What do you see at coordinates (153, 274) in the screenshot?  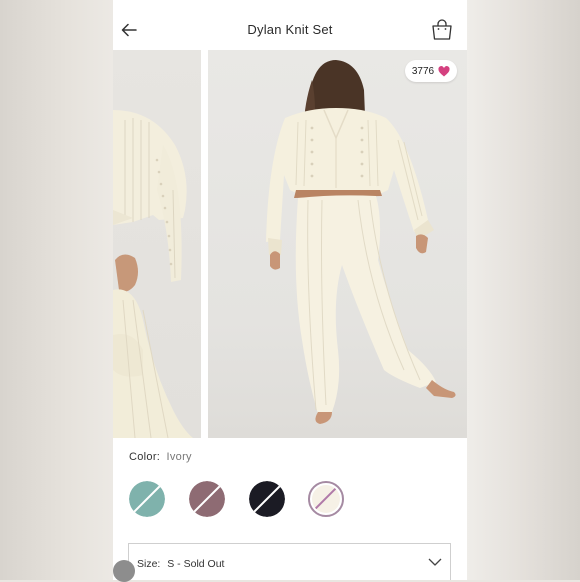 I see `model-side-illustration` at bounding box center [153, 274].